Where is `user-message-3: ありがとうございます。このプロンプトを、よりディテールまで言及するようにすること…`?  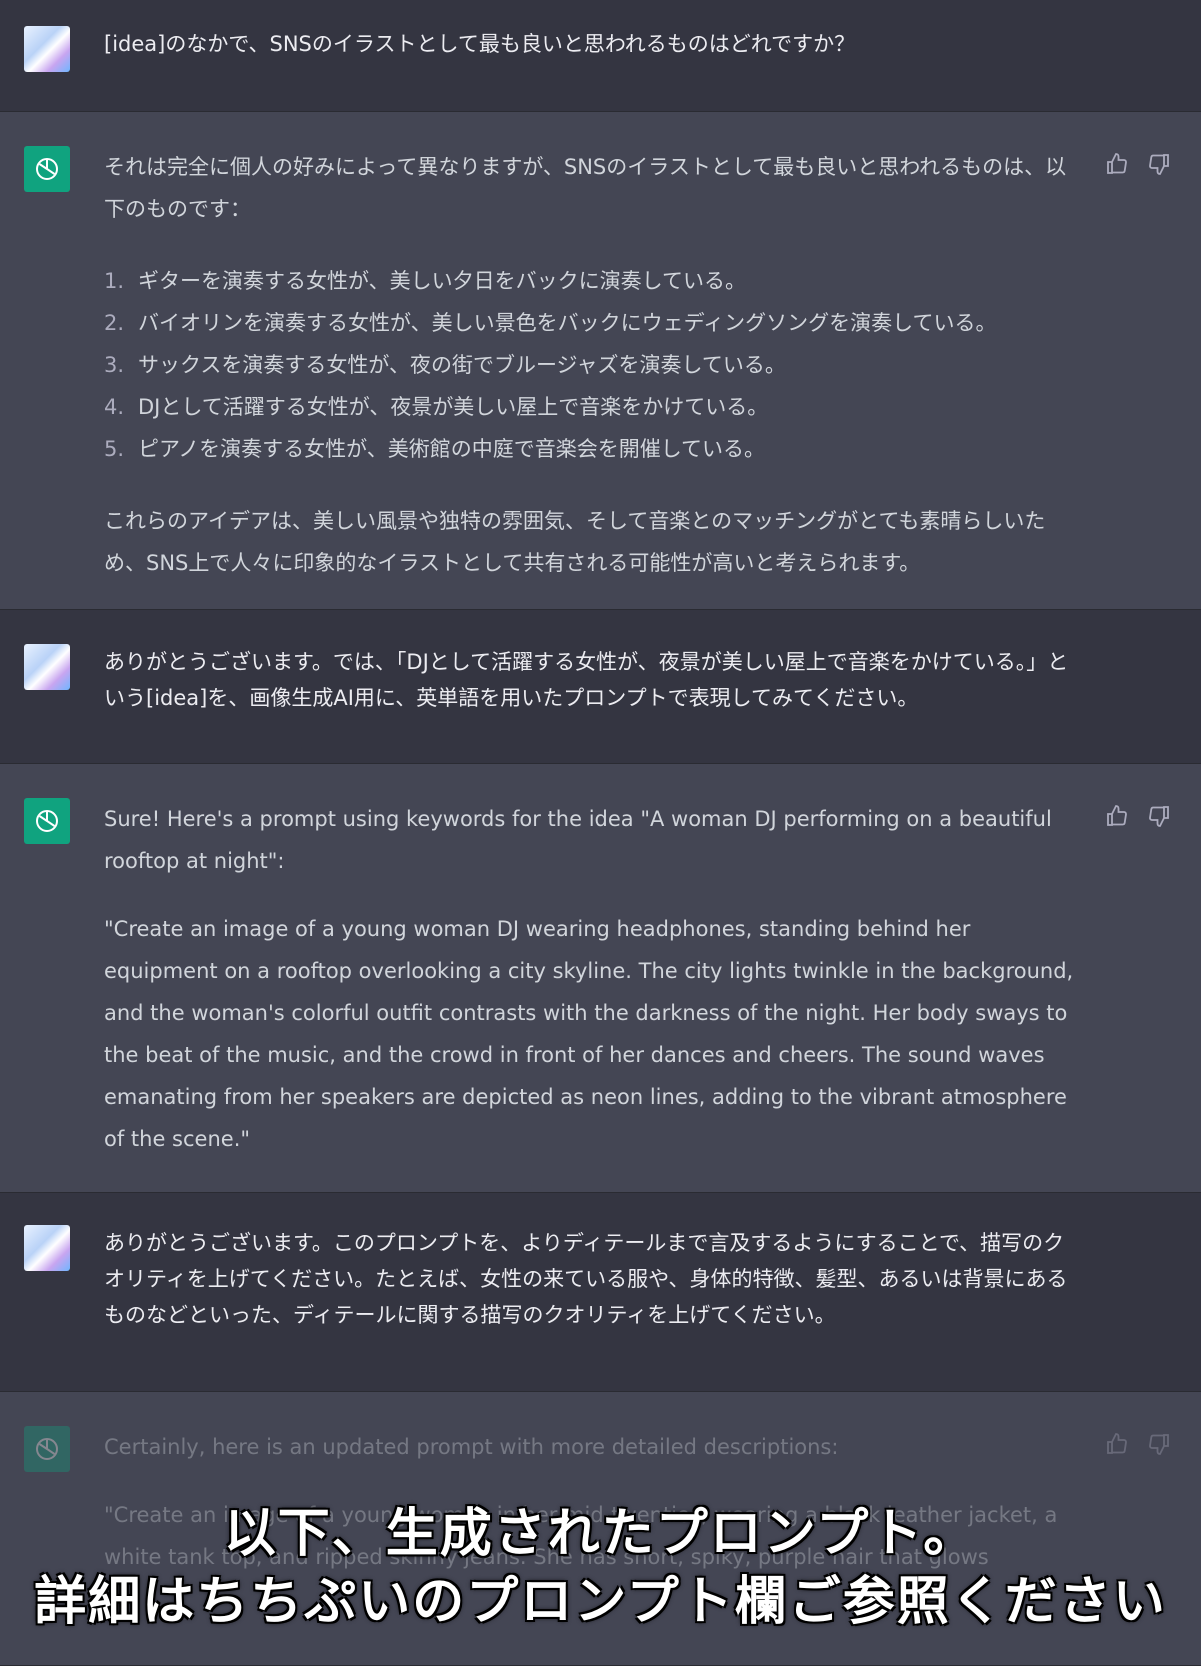
user-message-3: ありがとうございます。このプロンプトを、よりディテールまで言及するようにすること… is located at coordinates (600, 1292).